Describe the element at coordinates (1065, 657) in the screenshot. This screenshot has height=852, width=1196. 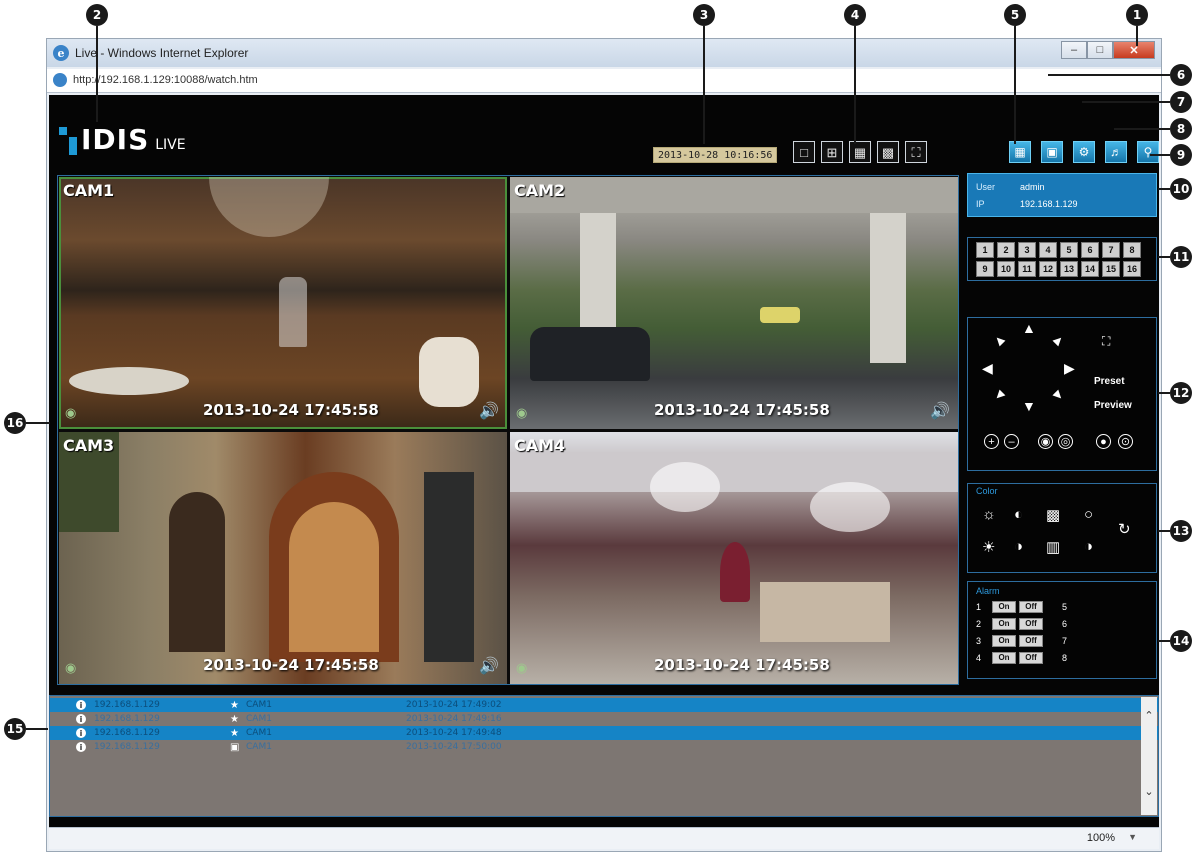
I see `alarm-out-number: 8` at that location.